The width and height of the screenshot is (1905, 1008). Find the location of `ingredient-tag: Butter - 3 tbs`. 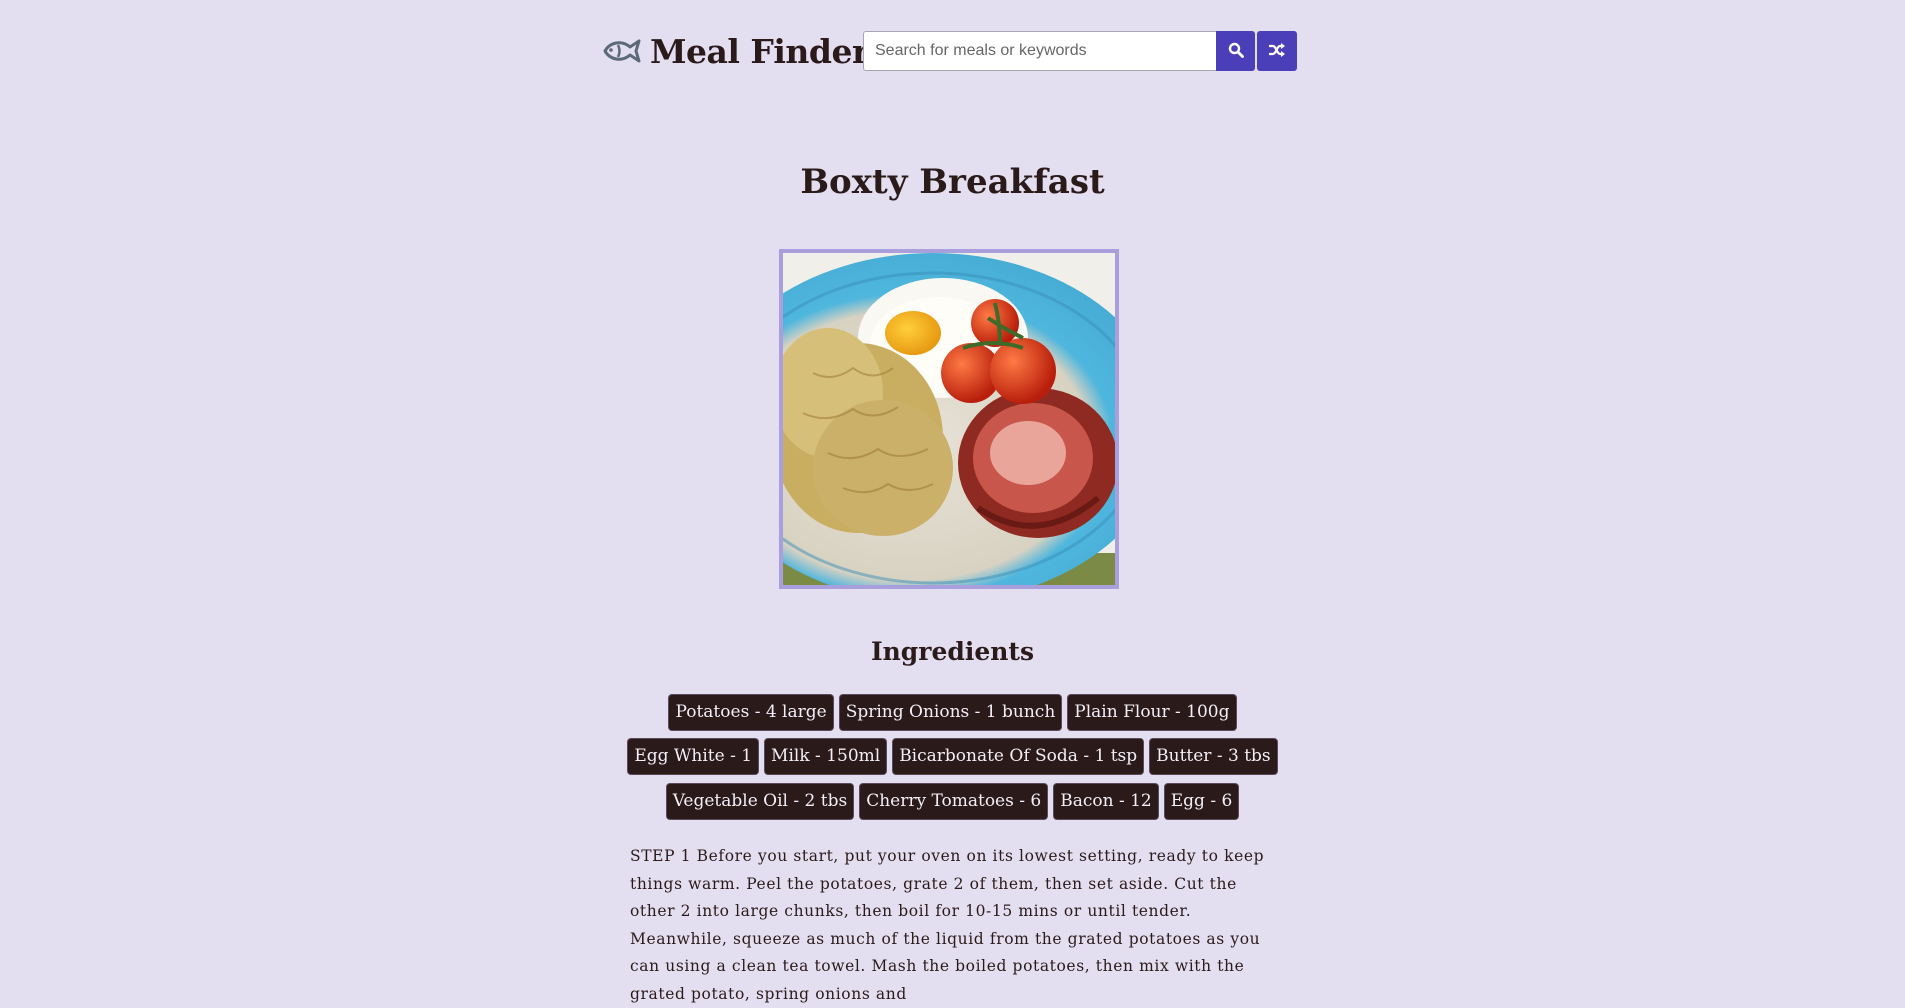

ingredient-tag: Butter - 3 tbs is located at coordinates (1213, 756).